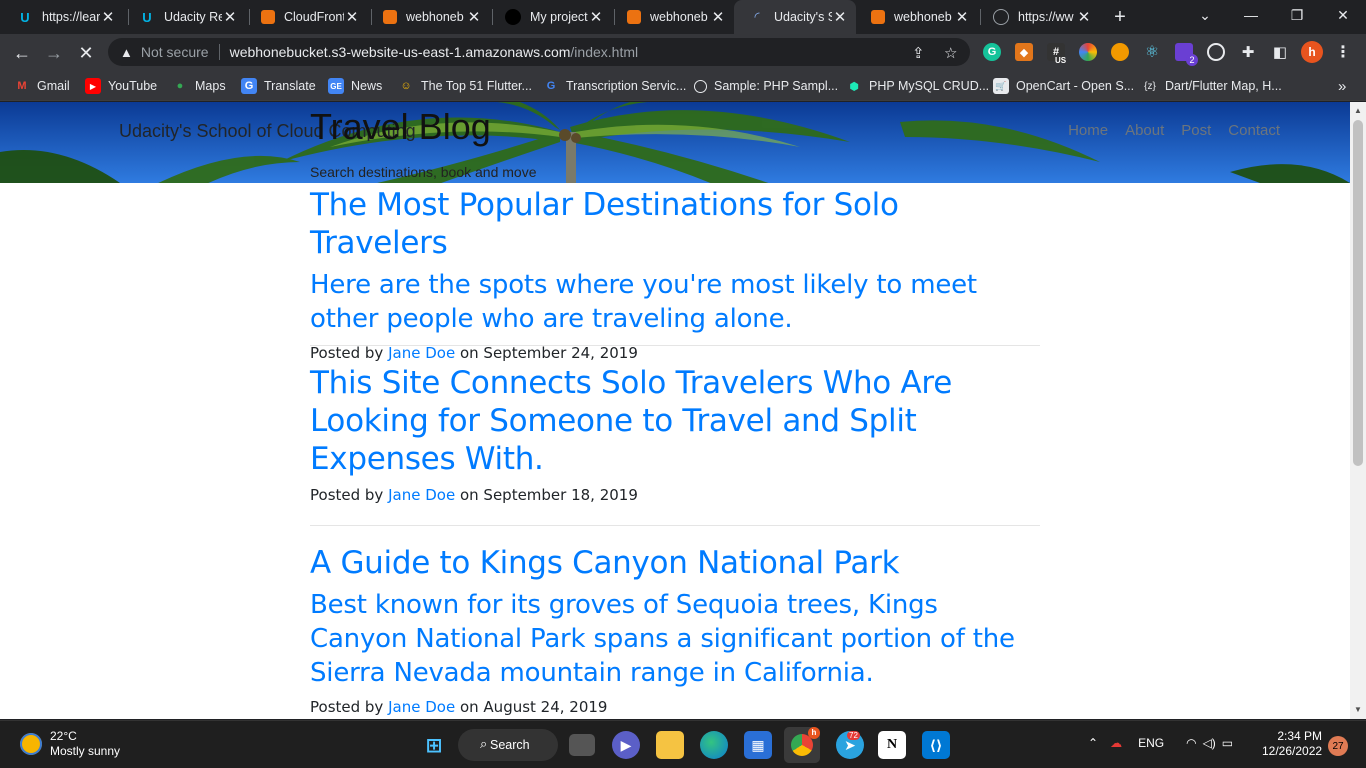  Describe the element at coordinates (508, 745) in the screenshot. I see `taskbar-search: ⌕ Search` at that location.